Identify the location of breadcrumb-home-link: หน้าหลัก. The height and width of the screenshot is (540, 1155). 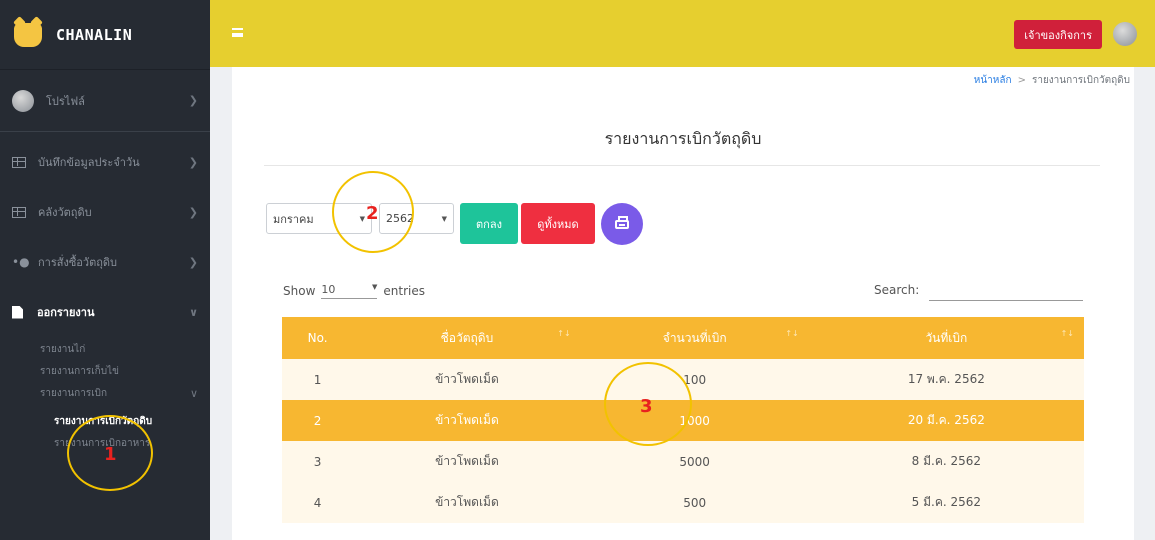
(993, 80).